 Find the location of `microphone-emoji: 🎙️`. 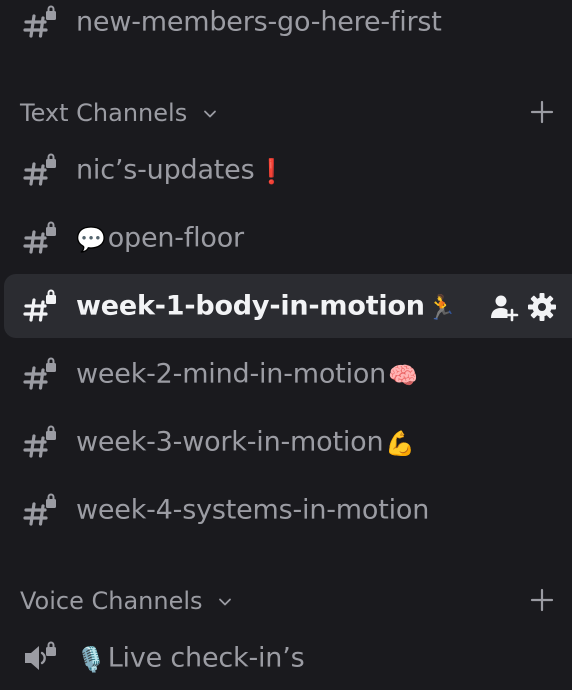

microphone-emoji: 🎙️ is located at coordinates (91, 659).